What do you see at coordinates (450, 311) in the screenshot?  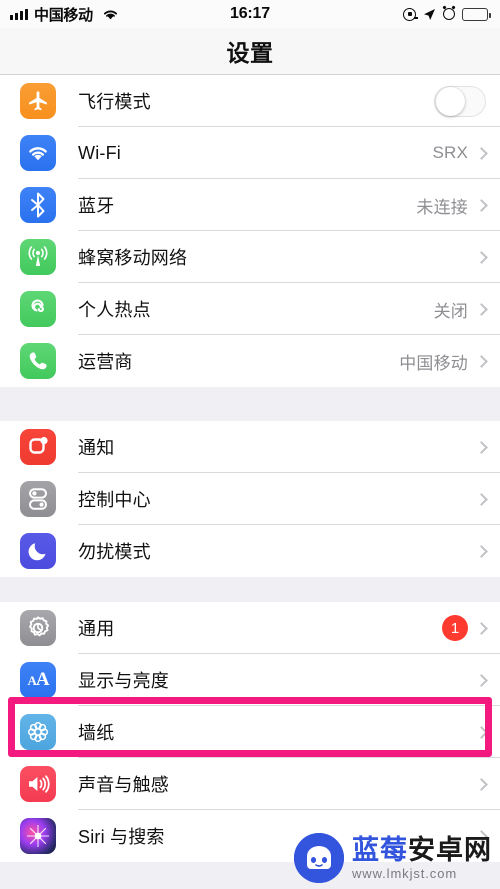 I see `row-value: 关闭` at bounding box center [450, 311].